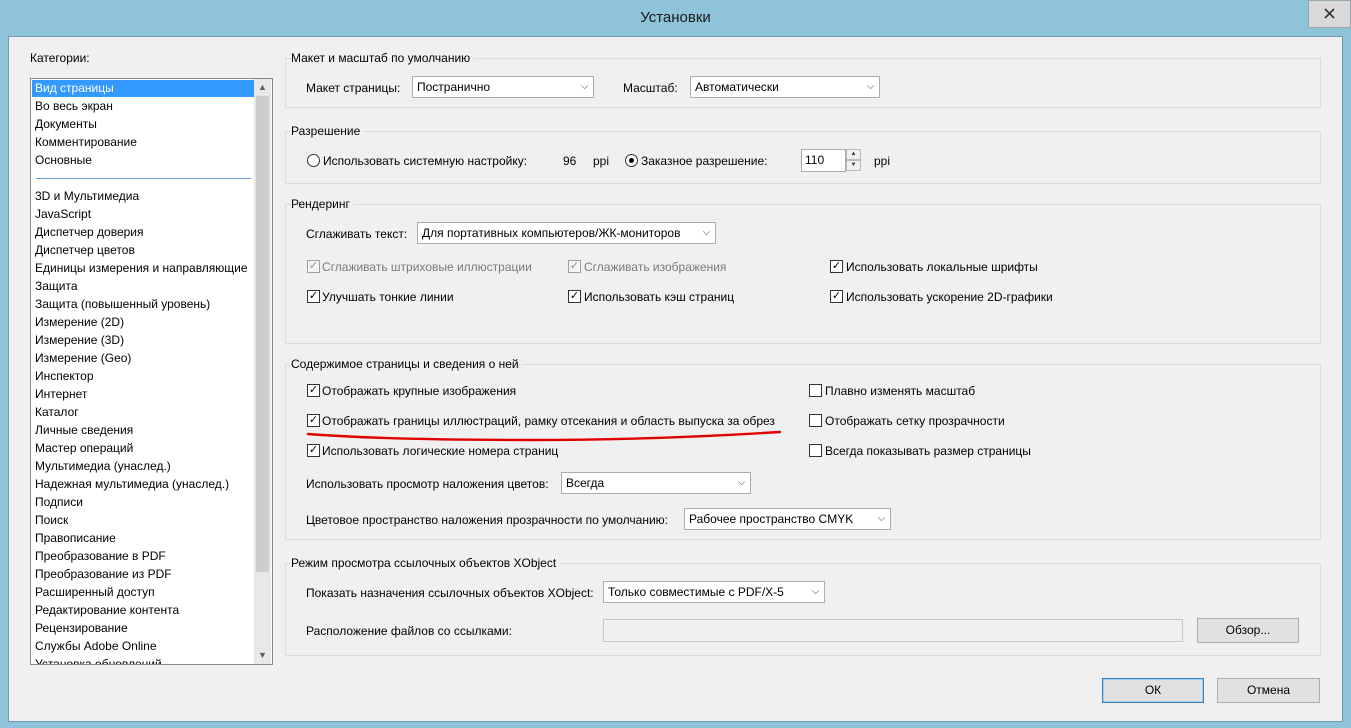 The height and width of the screenshot is (728, 1351). Describe the element at coordinates (655, 267) in the screenshot. I see `smooth-images-label: Сглаживать изображения` at that location.